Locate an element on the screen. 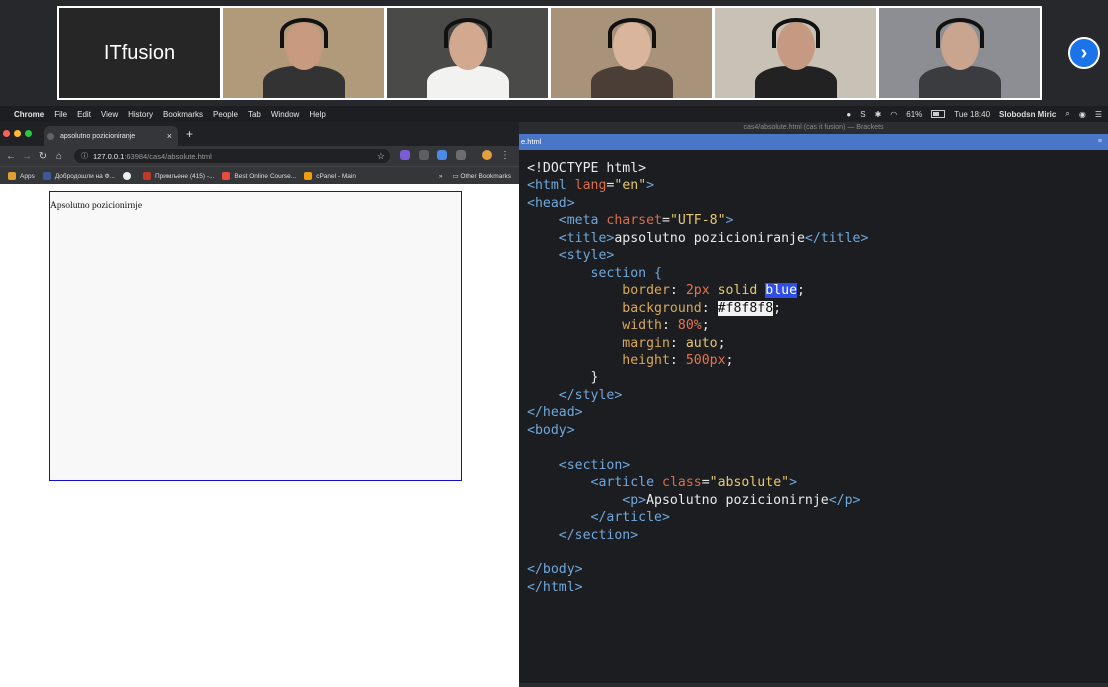 The image size is (1108, 687). other-bookmarks-label: Other Bookmarks is located at coordinates (485, 176).